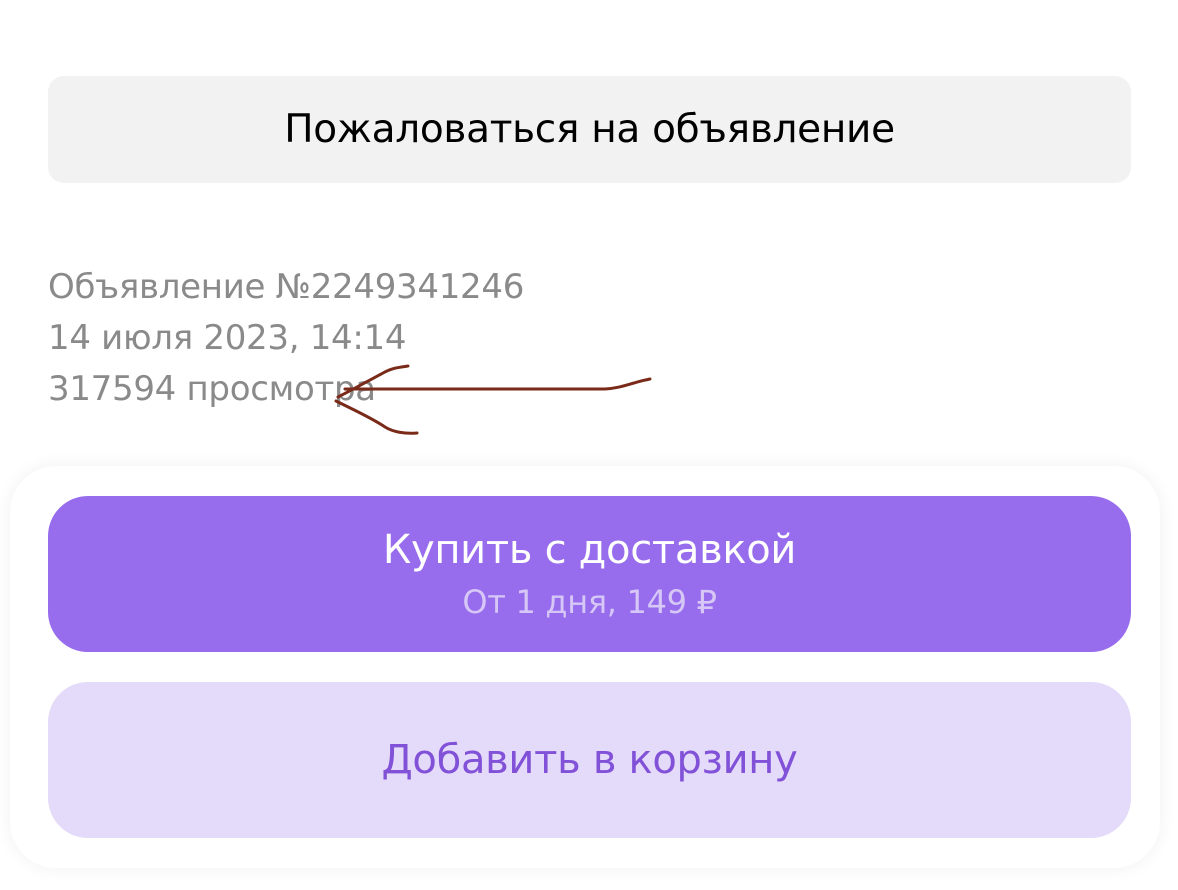 The image size is (1178, 890). Describe the element at coordinates (589, 550) in the screenshot. I see `buy-with-delivery-label: Купить с доставкой` at that location.